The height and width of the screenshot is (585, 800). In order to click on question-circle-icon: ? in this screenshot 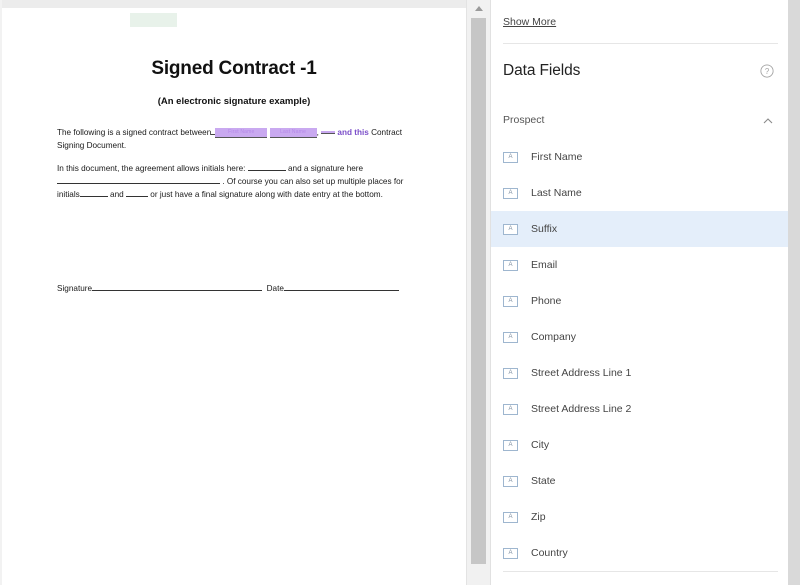, I will do `click(767, 71)`.